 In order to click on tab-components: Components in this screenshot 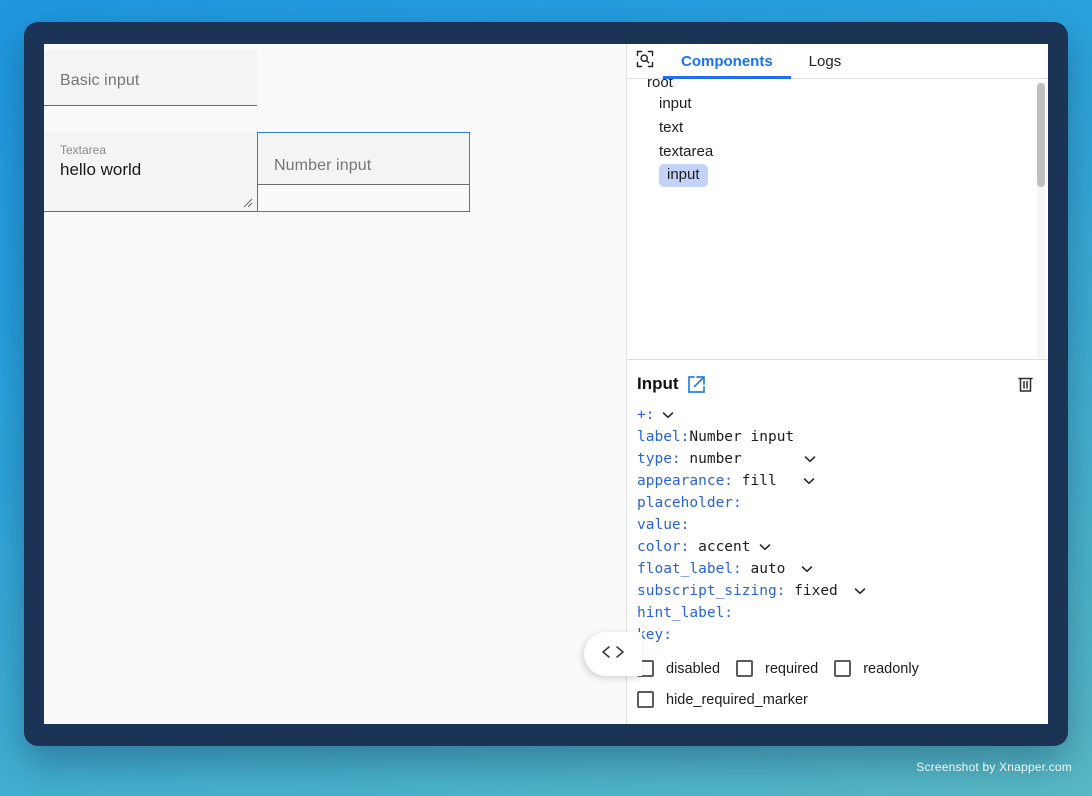, I will do `click(727, 61)`.